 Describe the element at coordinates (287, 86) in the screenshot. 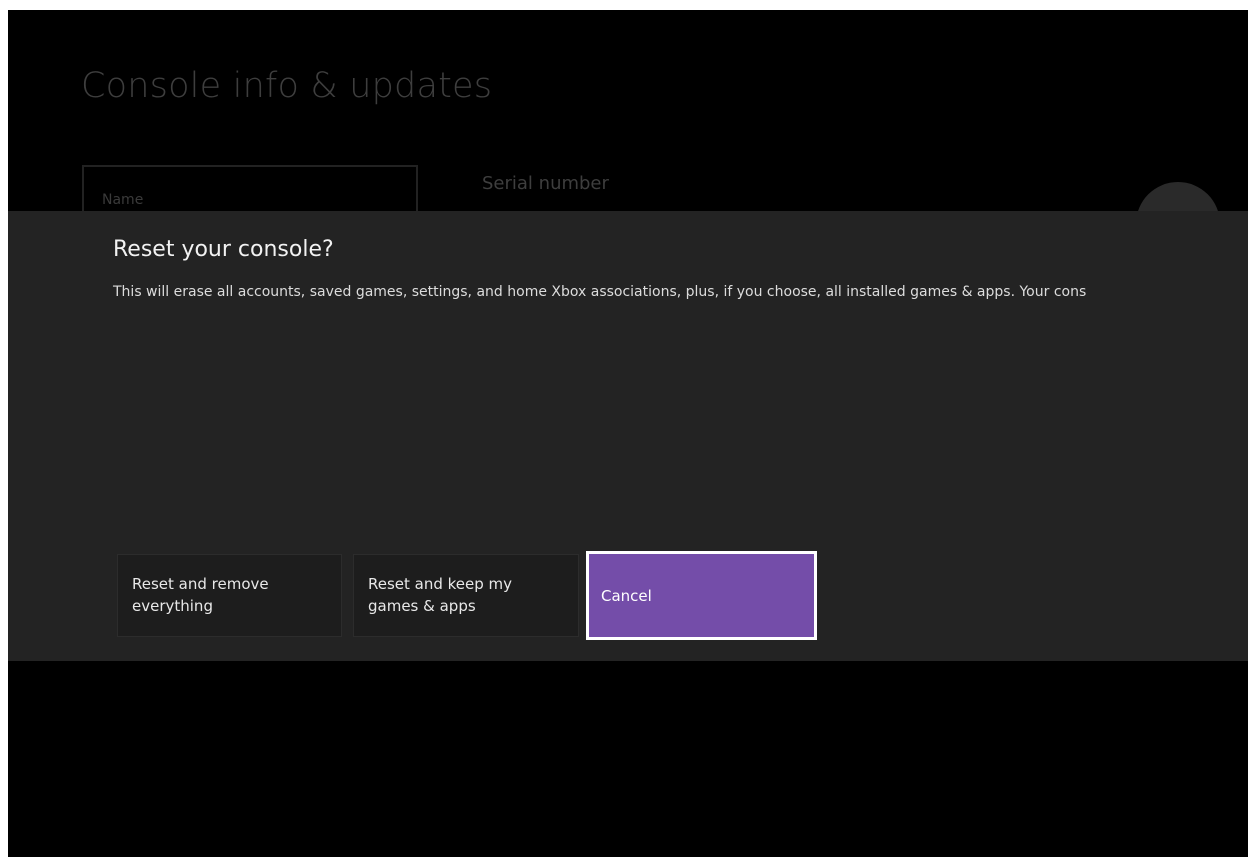

I see `page-title: Console info & updates` at that location.